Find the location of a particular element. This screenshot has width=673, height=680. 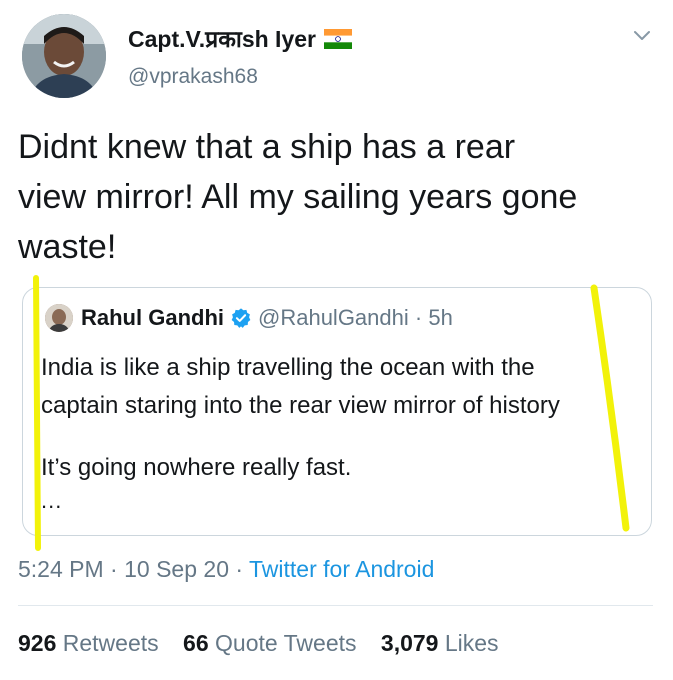

stats-divider is located at coordinates (335, 605).